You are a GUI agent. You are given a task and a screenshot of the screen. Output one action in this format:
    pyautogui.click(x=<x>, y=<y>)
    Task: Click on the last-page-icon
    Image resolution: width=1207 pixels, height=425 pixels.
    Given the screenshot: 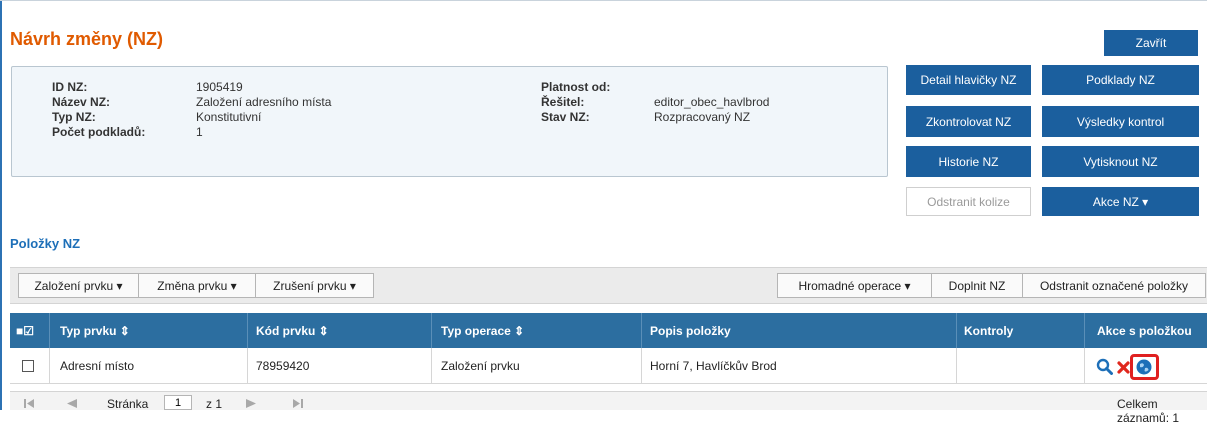 What is the action you would take?
    pyautogui.click(x=298, y=403)
    